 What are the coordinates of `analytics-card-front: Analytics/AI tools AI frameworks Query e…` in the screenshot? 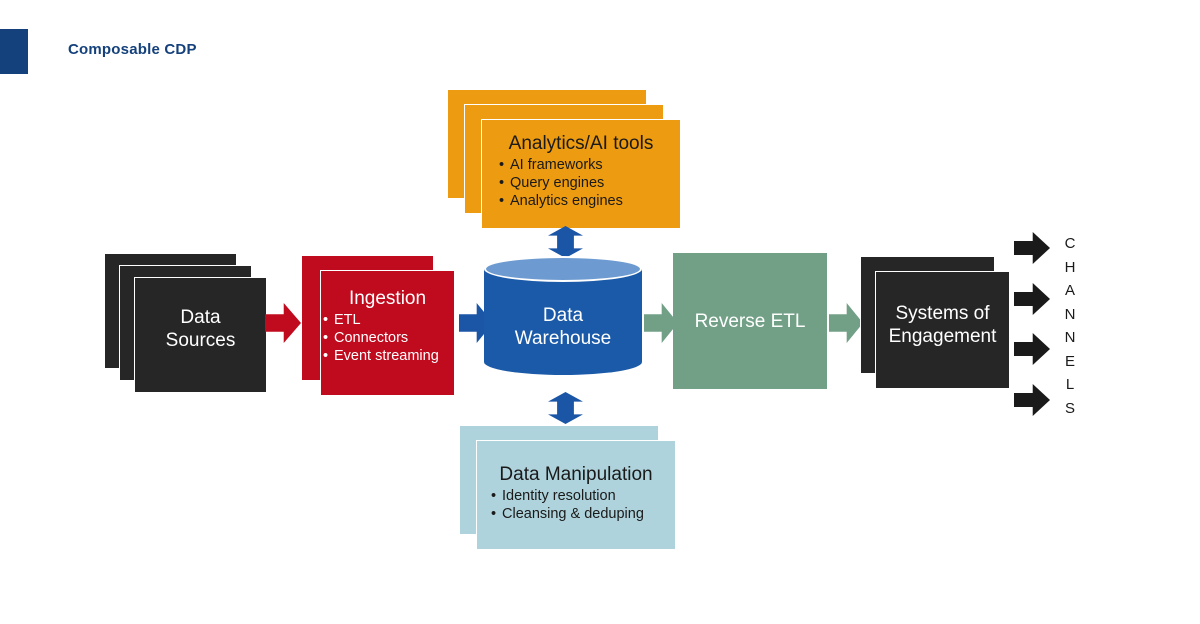 It's located at (581, 174).